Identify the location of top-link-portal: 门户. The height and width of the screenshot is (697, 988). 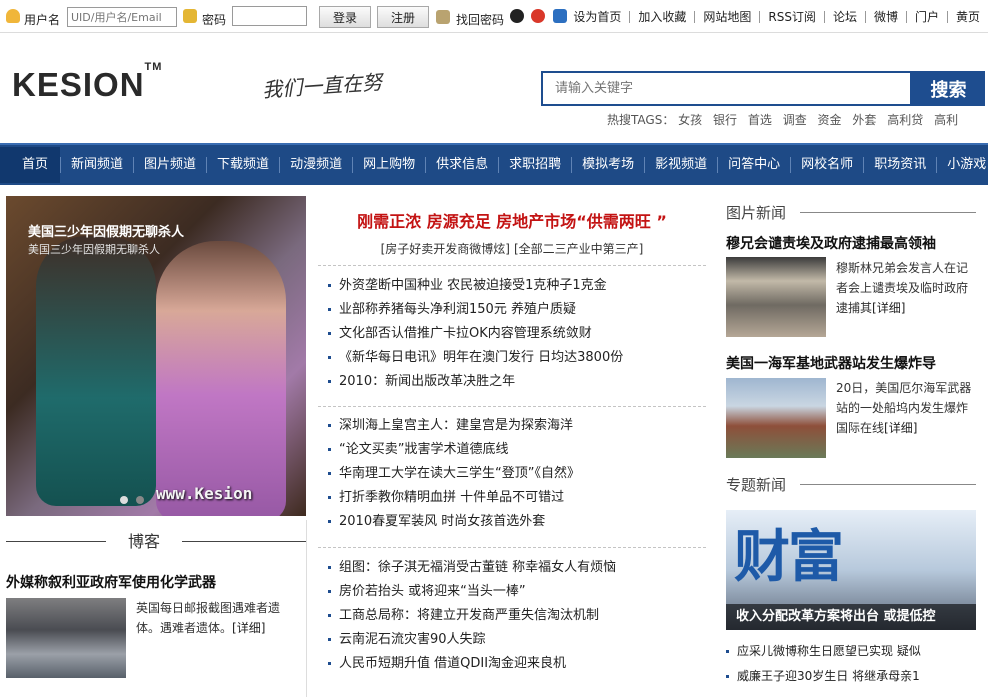
(926, 16).